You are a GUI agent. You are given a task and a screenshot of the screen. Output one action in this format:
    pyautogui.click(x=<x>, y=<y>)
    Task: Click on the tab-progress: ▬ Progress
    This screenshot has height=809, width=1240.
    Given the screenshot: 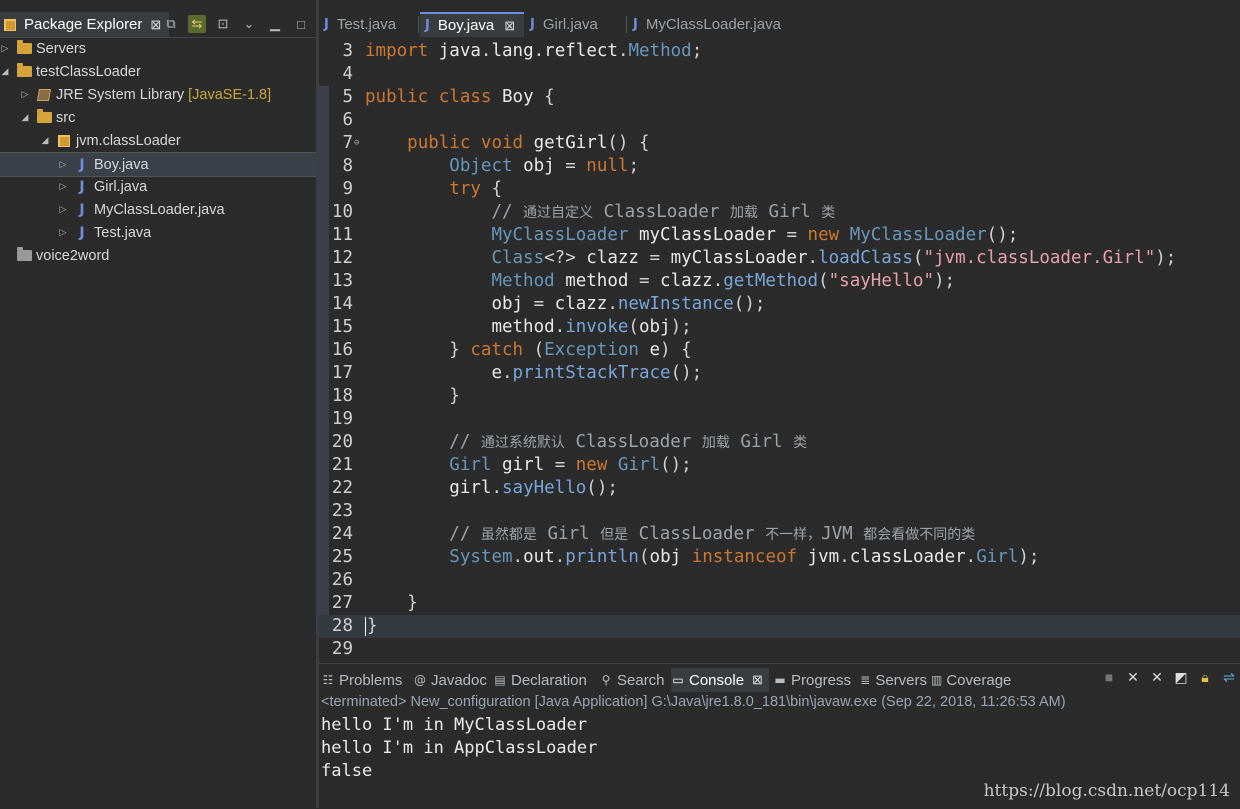 What is the action you would take?
    pyautogui.click(x=814, y=680)
    